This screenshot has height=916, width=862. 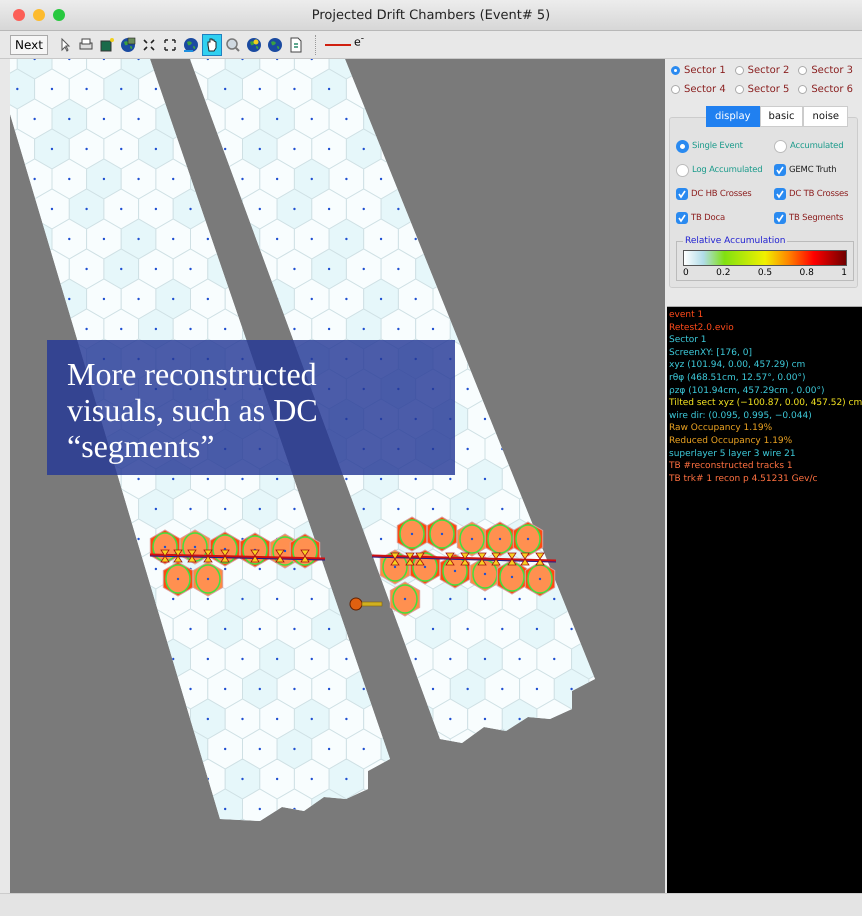 What do you see at coordinates (686, 273) in the screenshot?
I see `scale-tick-label: 0` at bounding box center [686, 273].